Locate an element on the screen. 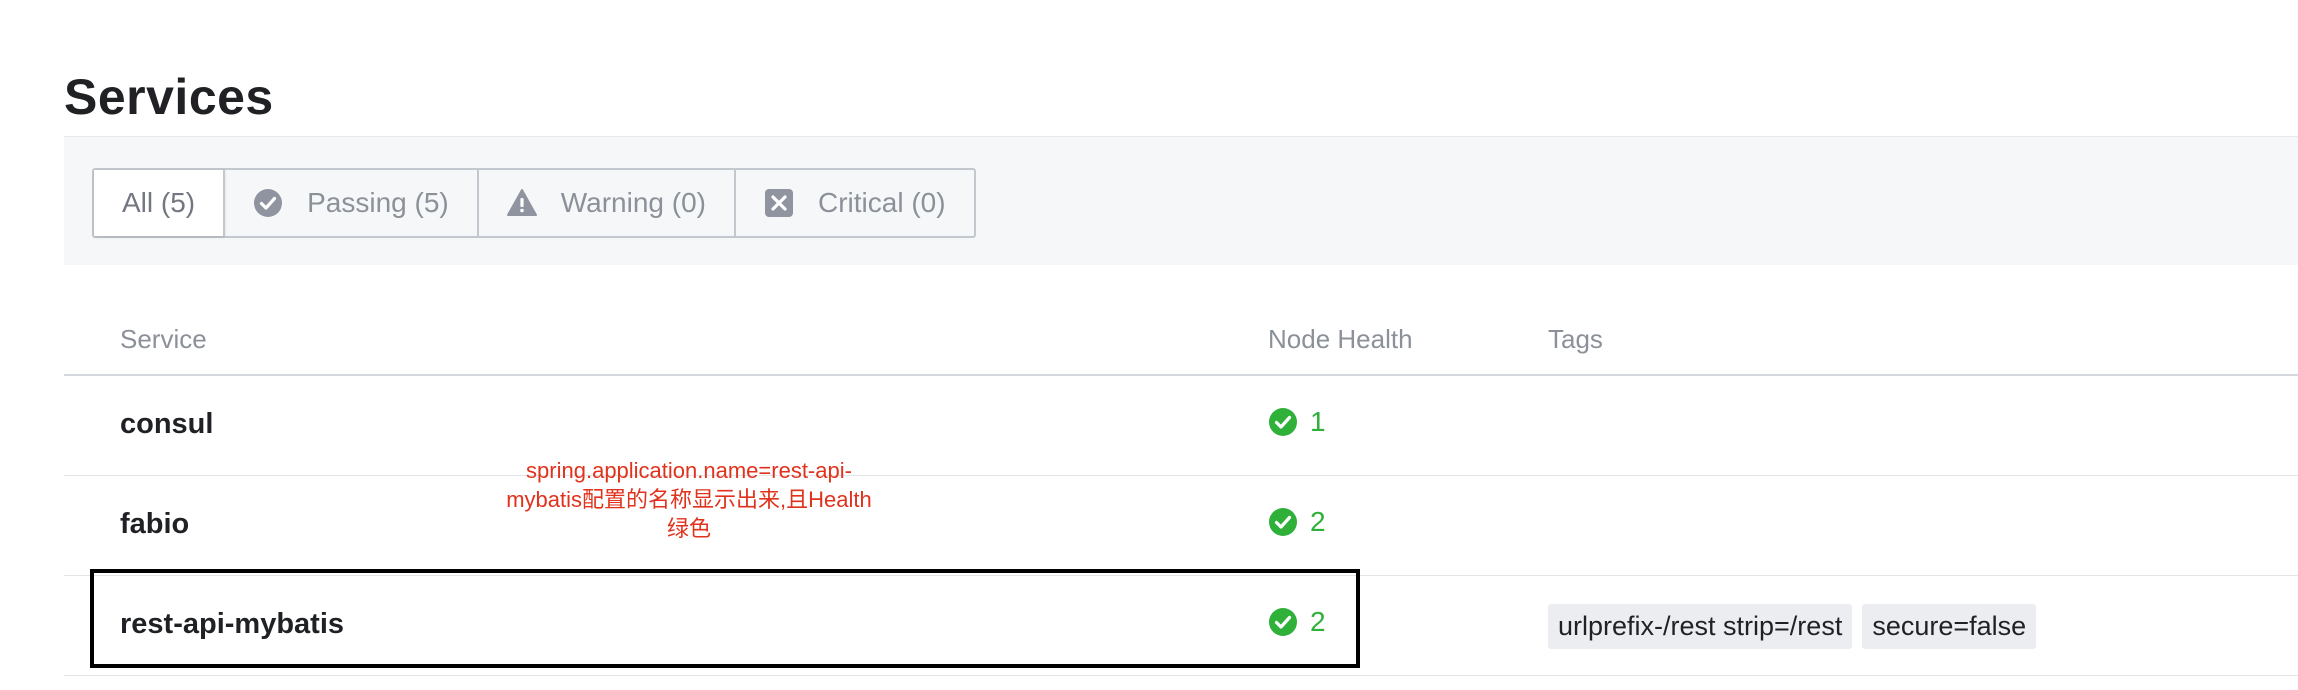 The width and height of the screenshot is (2298, 690). filter-passing-button: Passing (5) is located at coordinates (352, 203).